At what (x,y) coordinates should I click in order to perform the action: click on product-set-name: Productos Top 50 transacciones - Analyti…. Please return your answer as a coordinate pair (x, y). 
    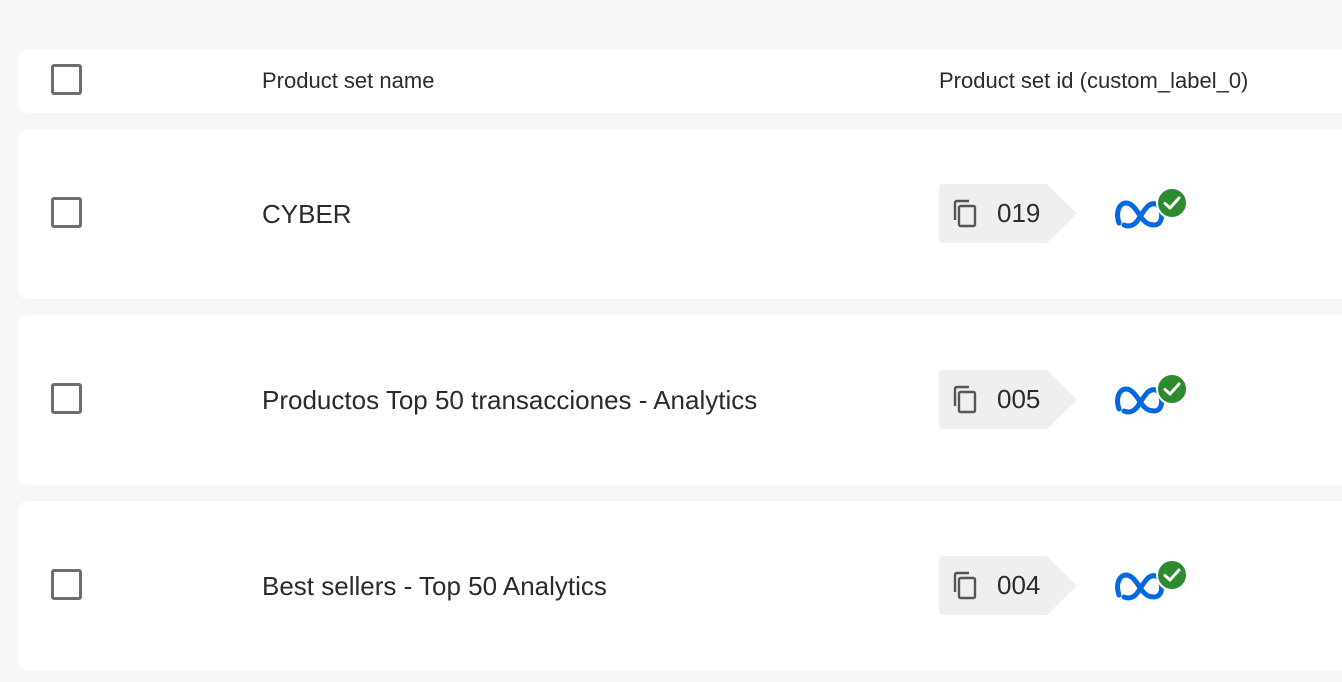
    Looking at the image, I should click on (510, 400).